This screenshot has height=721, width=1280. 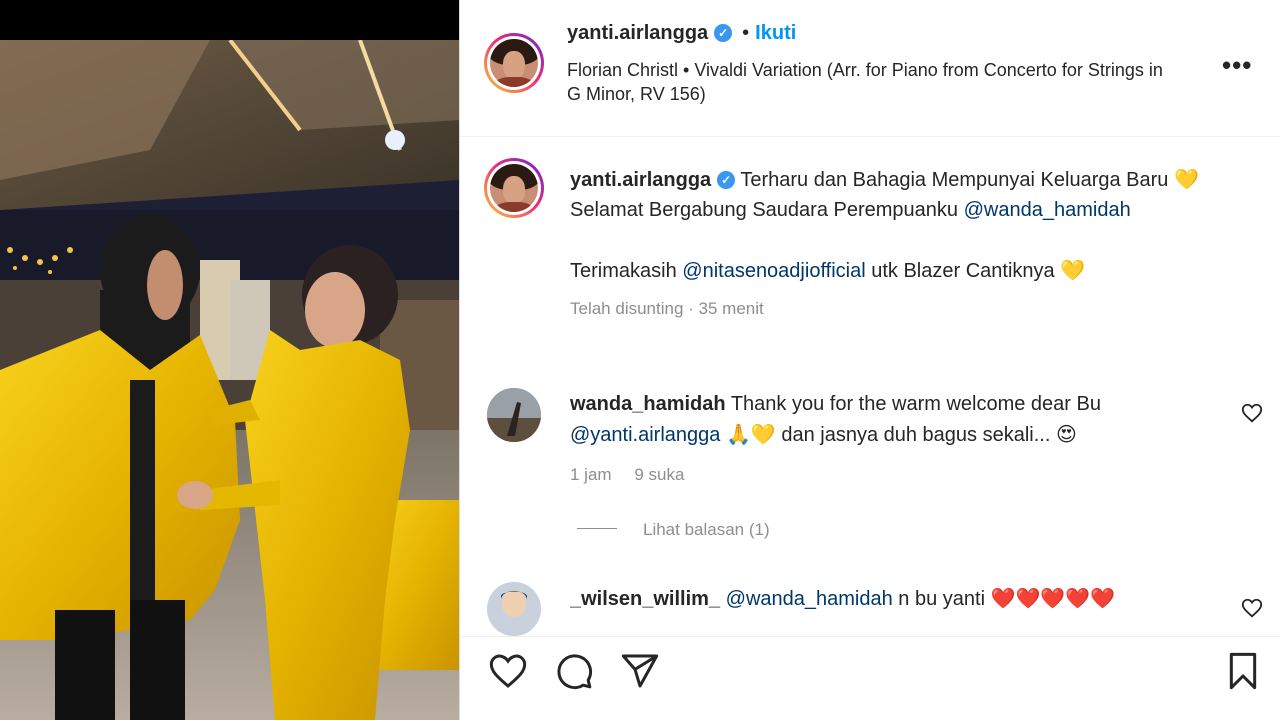 I want to click on caption-meta: Telah disunting · 35 menit, so click(x=667, y=308).